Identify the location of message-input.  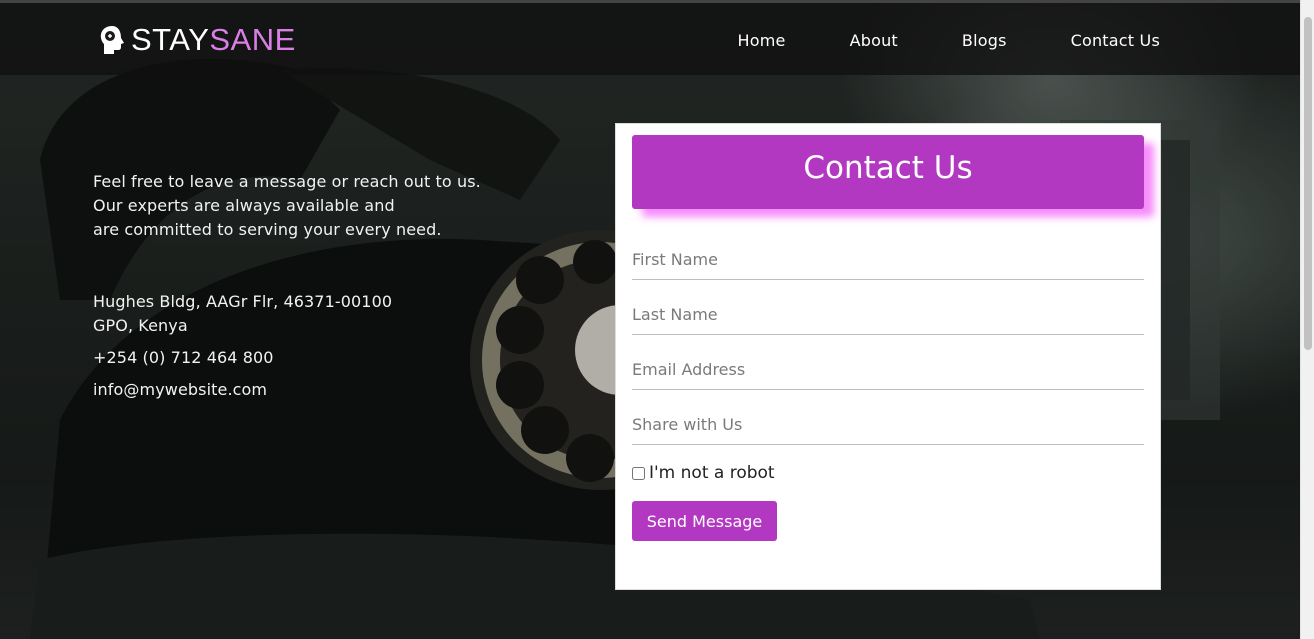
(888, 425).